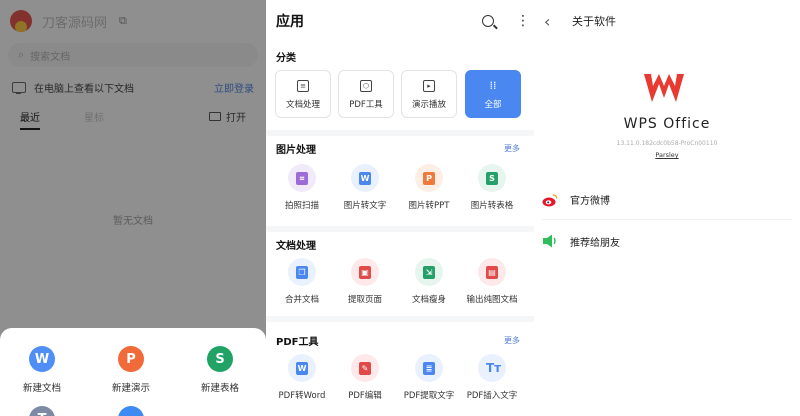 This screenshot has width=800, height=416. I want to click on text-icon: T, so click(42, 411).